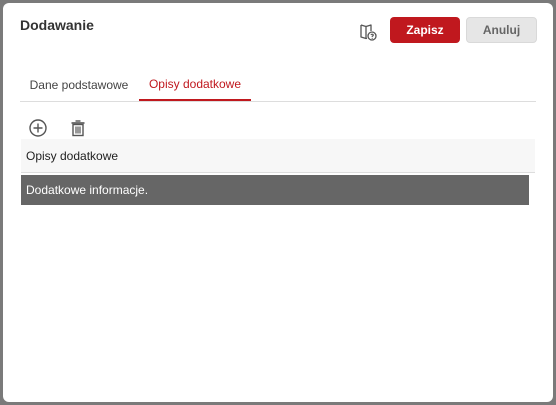  I want to click on grid-column-header: Opisy dodatkowe, so click(278, 156).